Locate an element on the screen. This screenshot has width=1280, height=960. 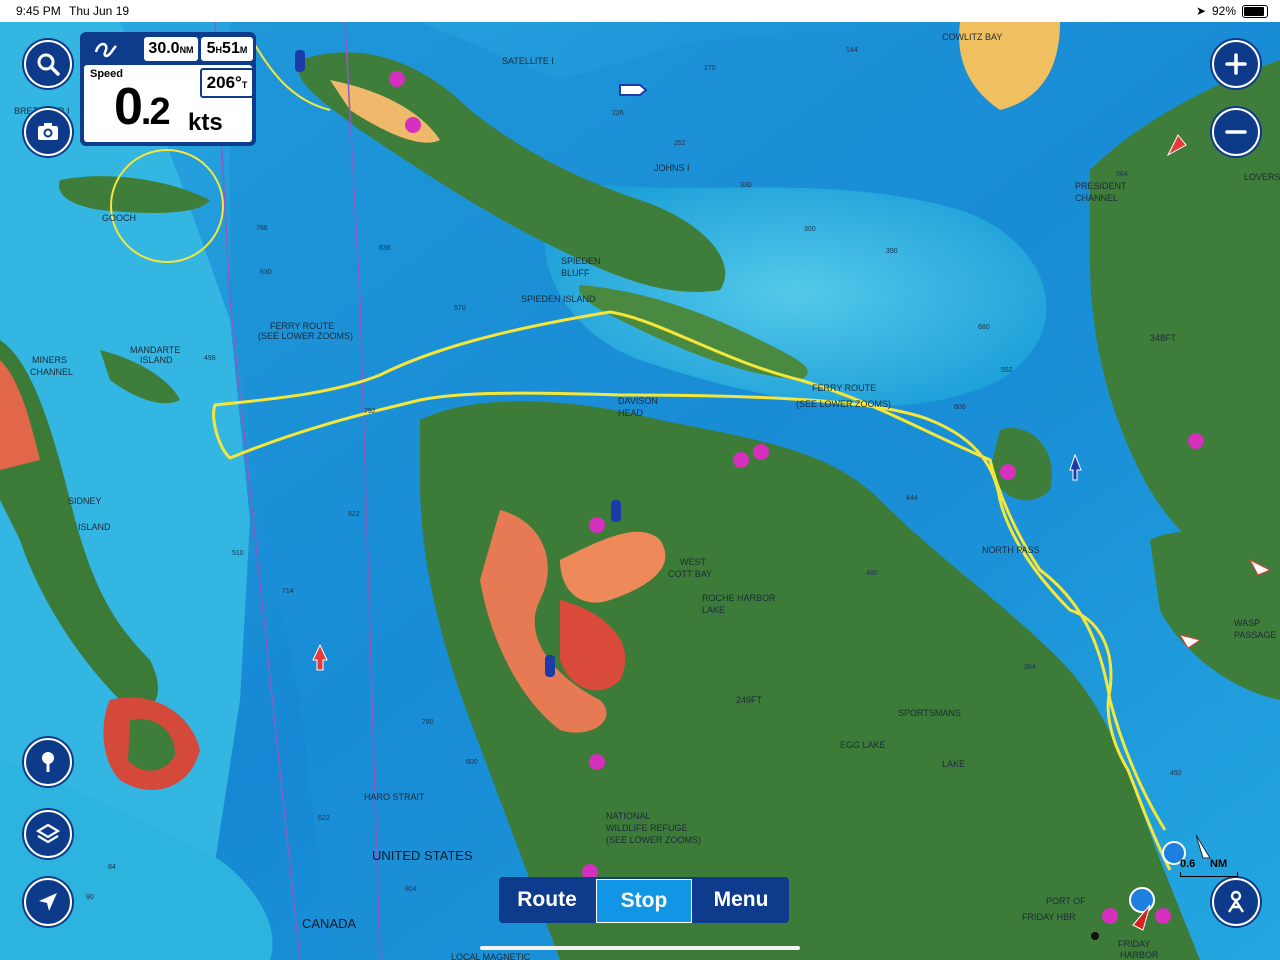
depth-sounding: 144 is located at coordinates (852, 50).